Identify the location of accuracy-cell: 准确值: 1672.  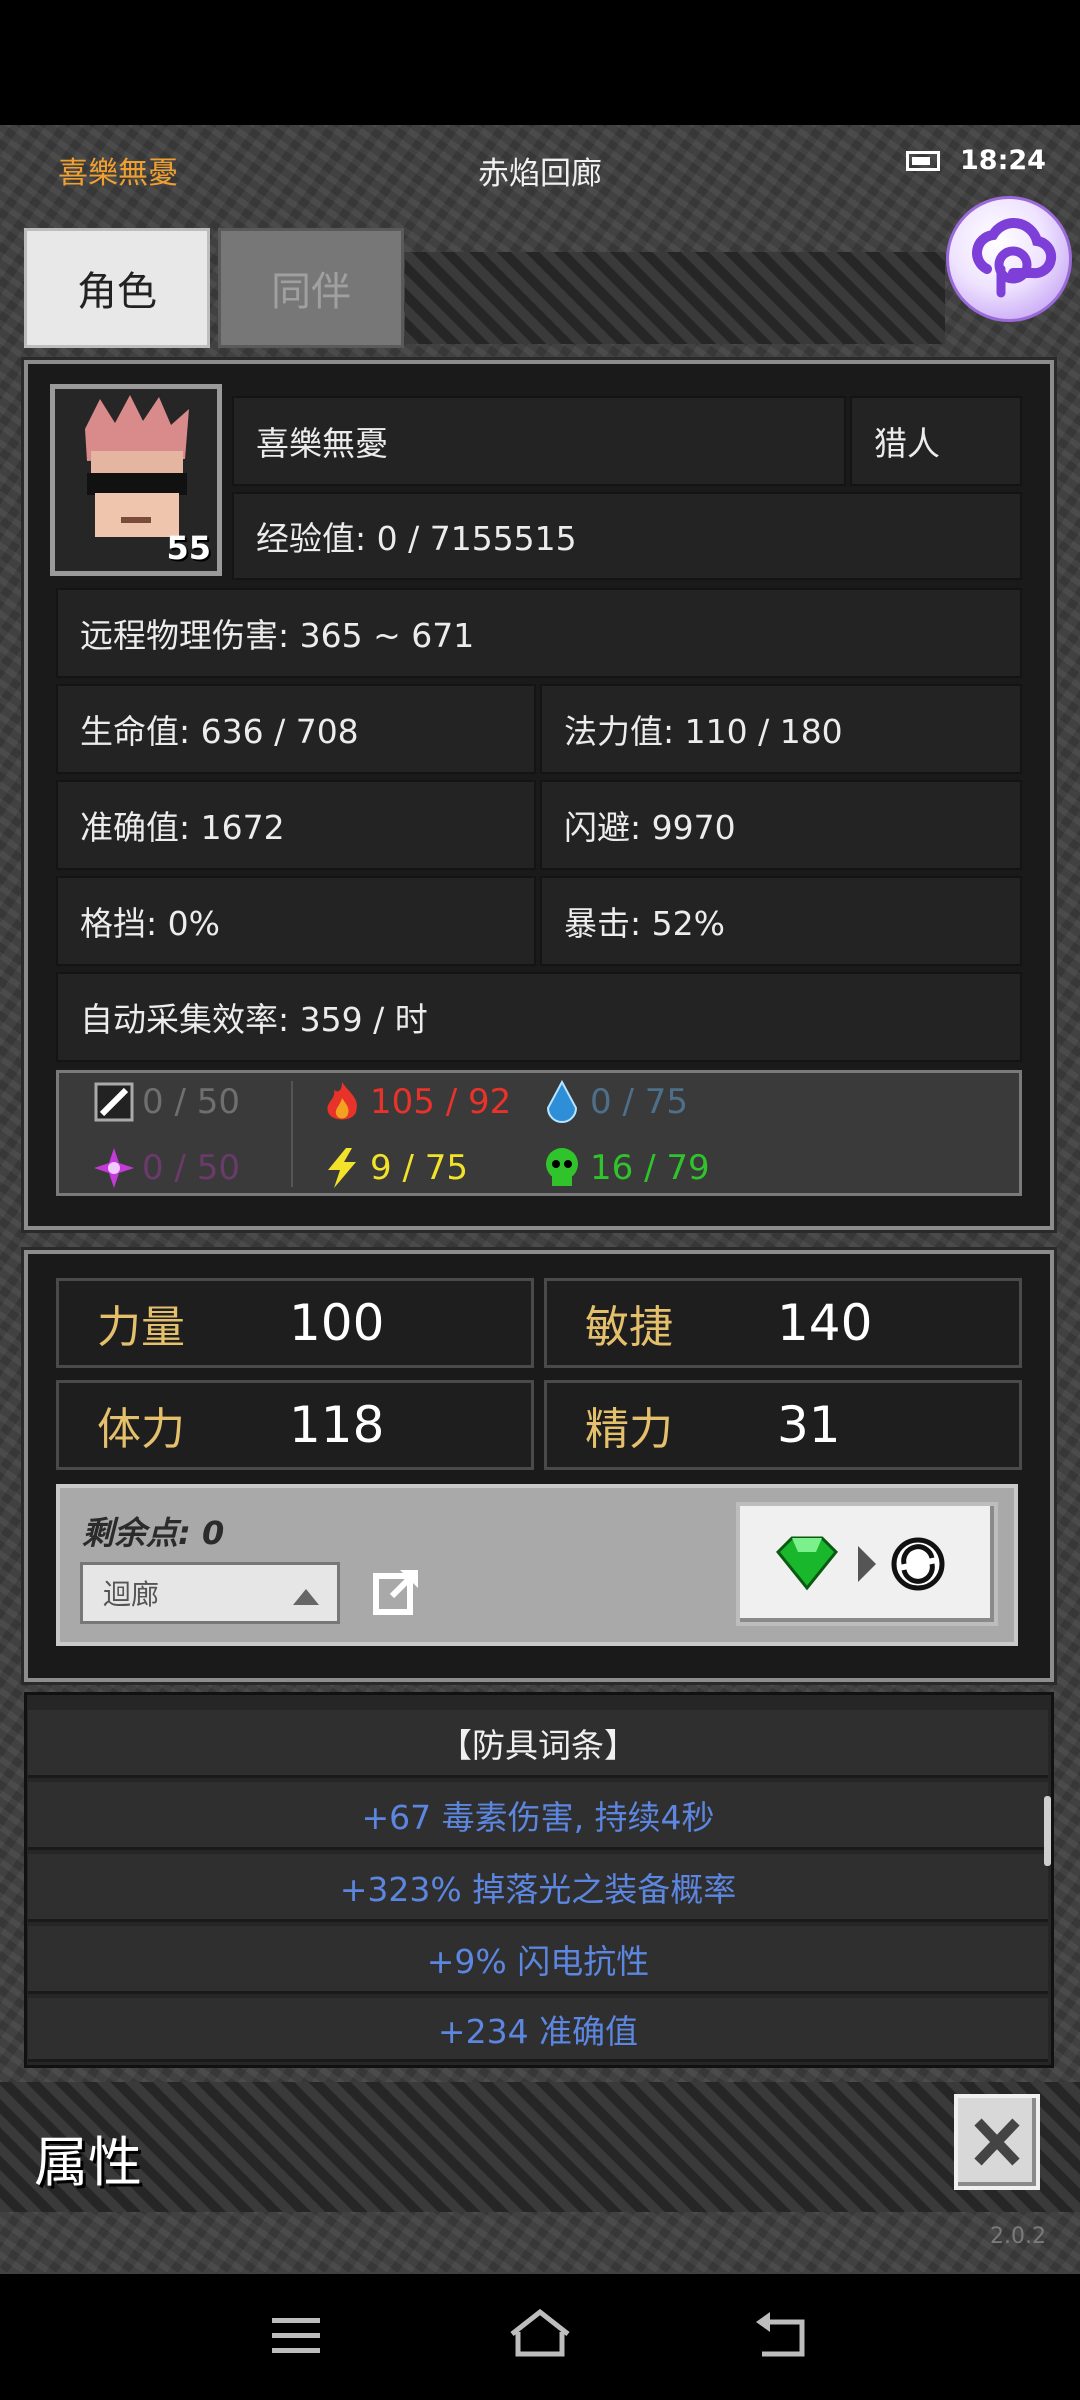
(296, 825).